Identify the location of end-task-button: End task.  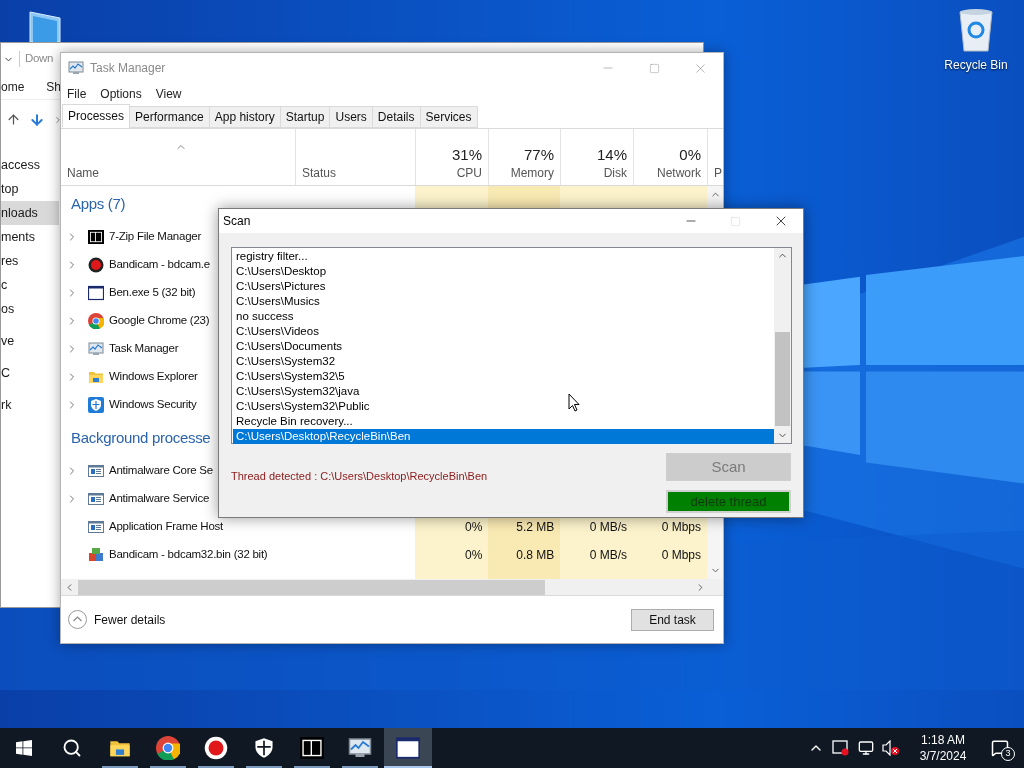
(672, 619).